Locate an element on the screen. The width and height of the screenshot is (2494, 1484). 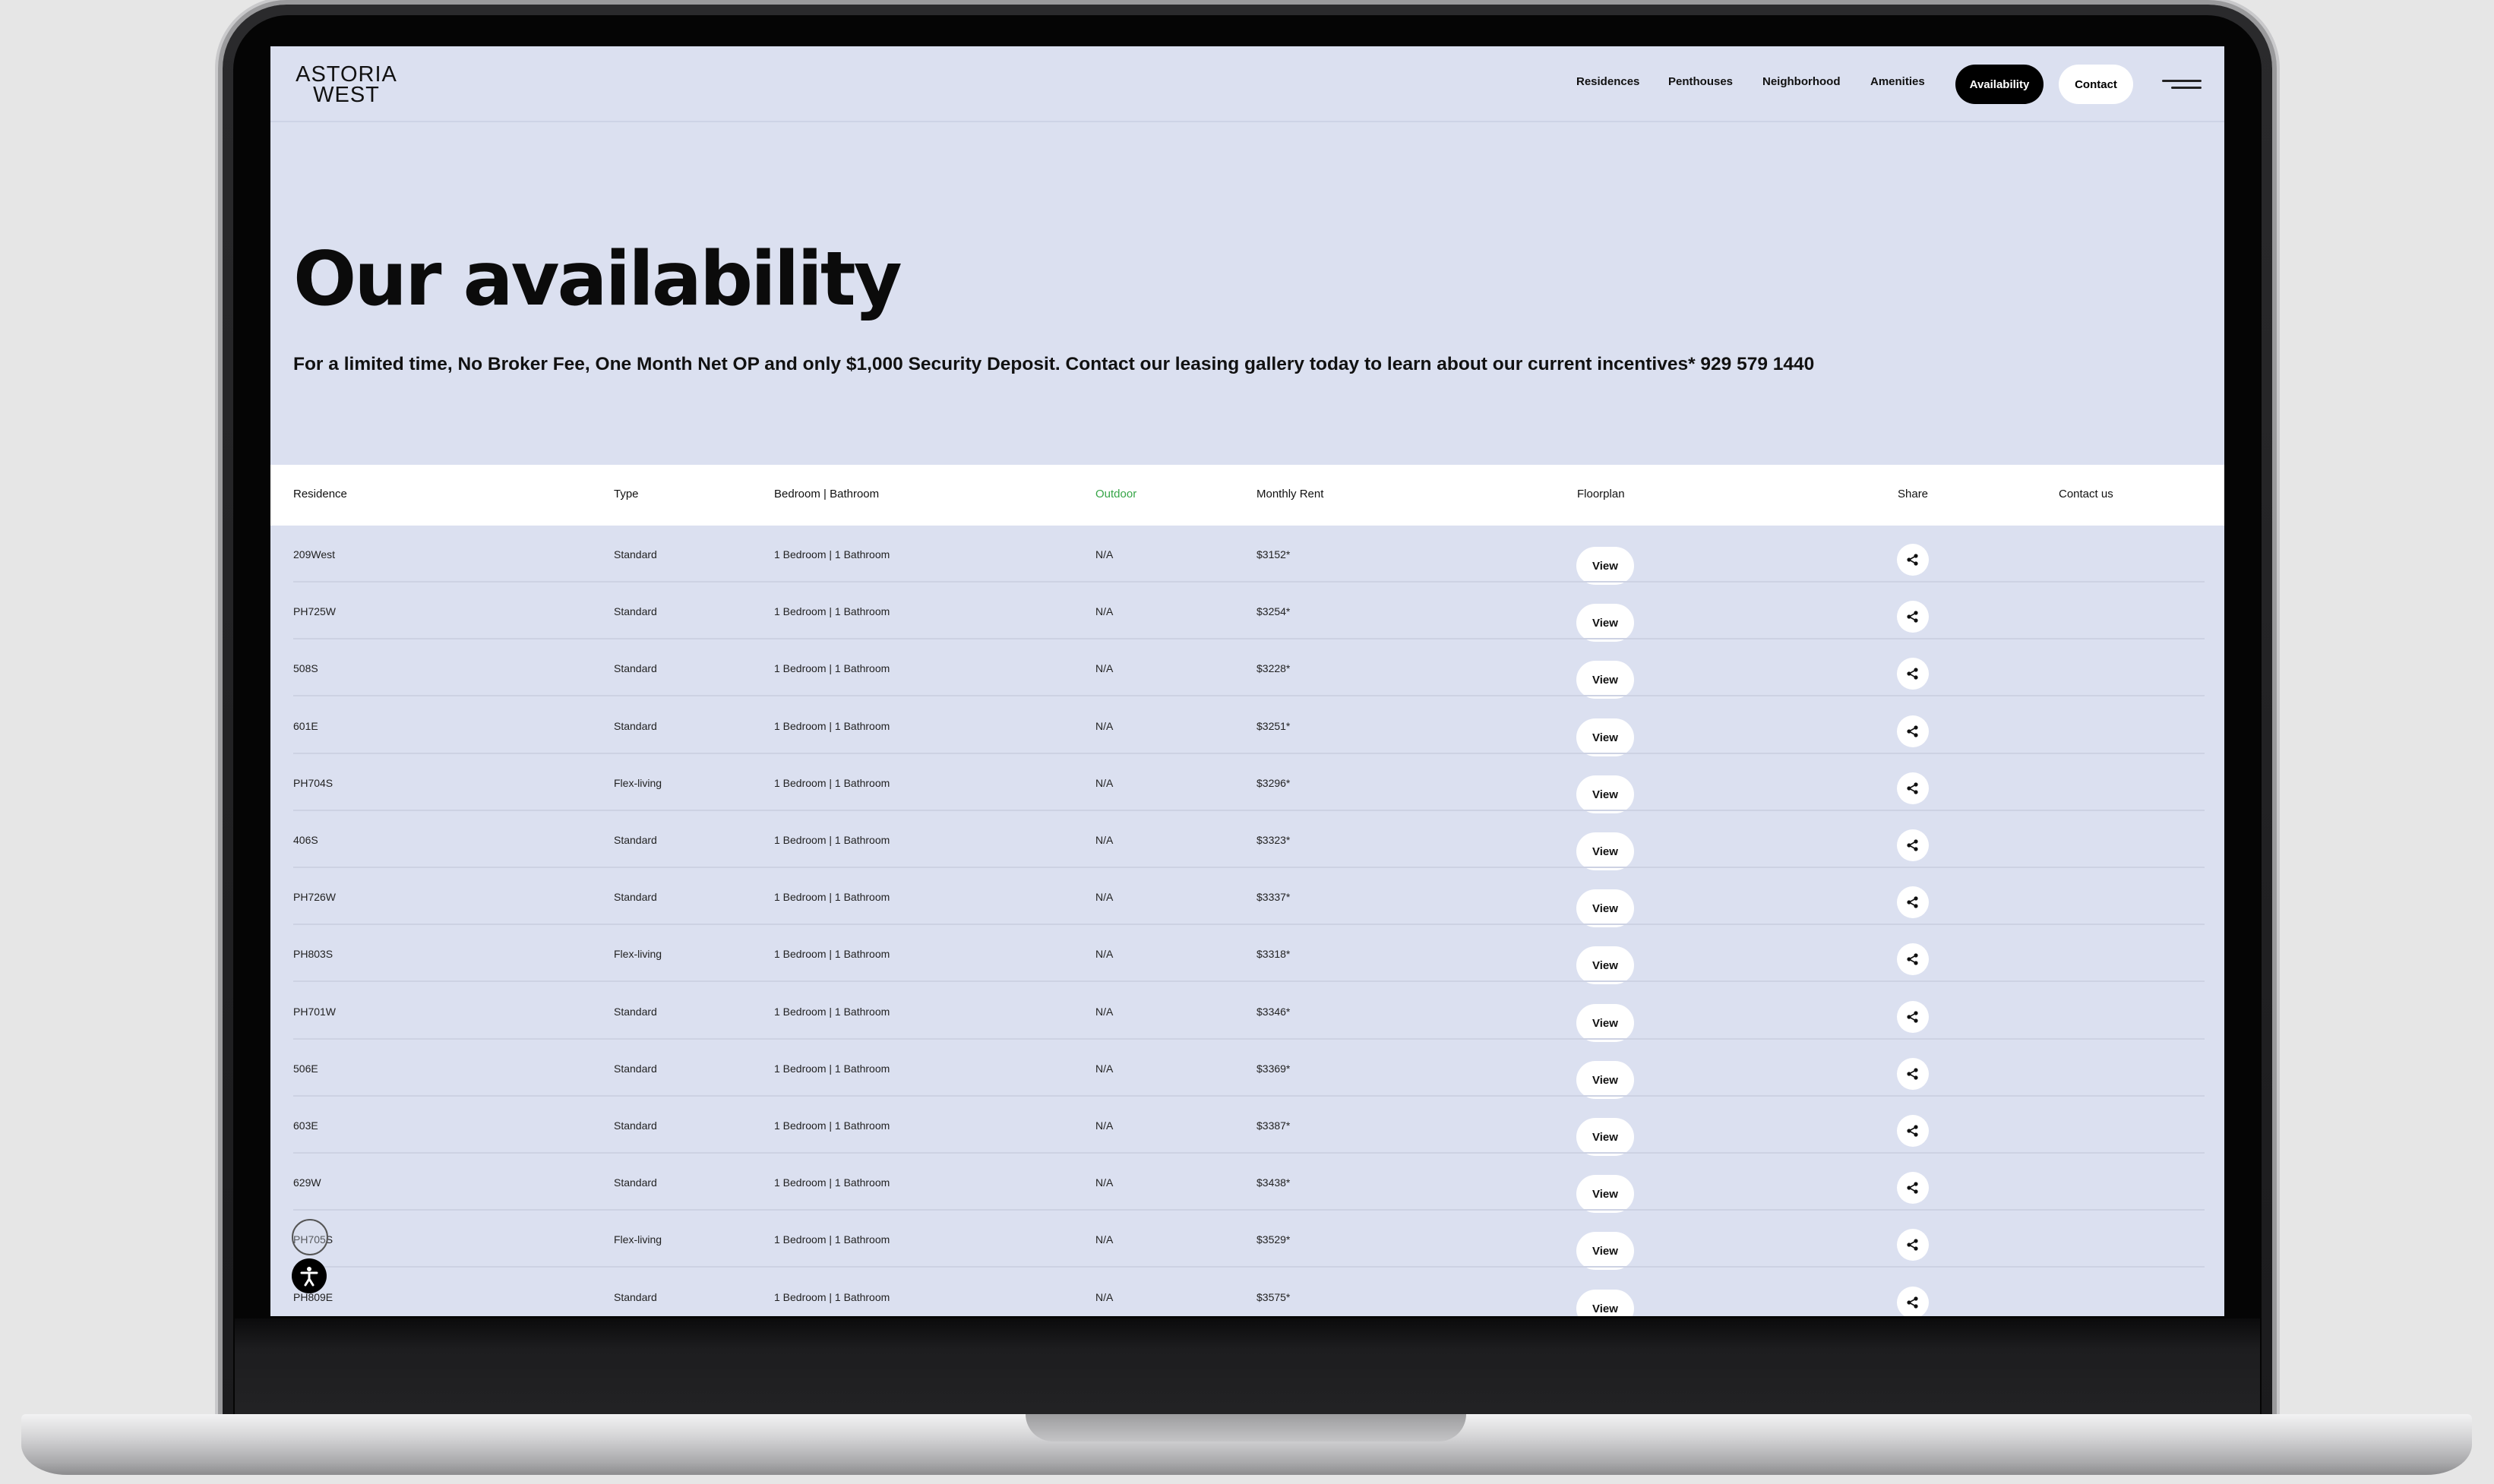
residence-cell: 406S is located at coordinates (305, 840).